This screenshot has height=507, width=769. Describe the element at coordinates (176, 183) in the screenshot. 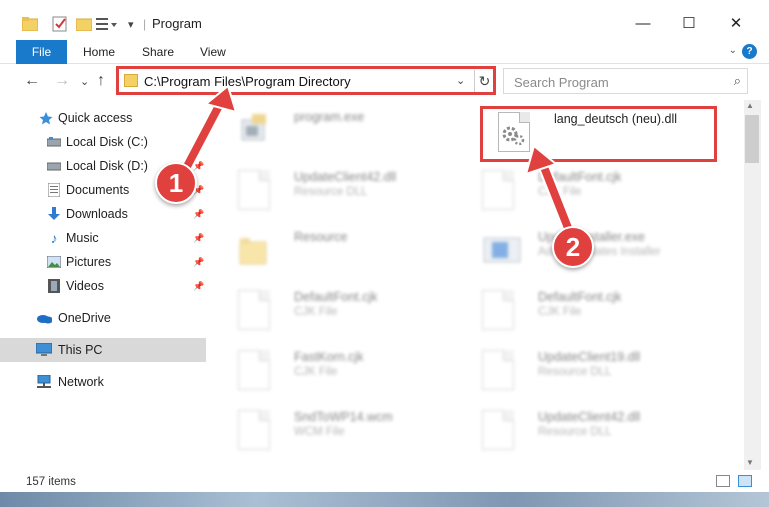

I see `step-1-badge: 1` at that location.